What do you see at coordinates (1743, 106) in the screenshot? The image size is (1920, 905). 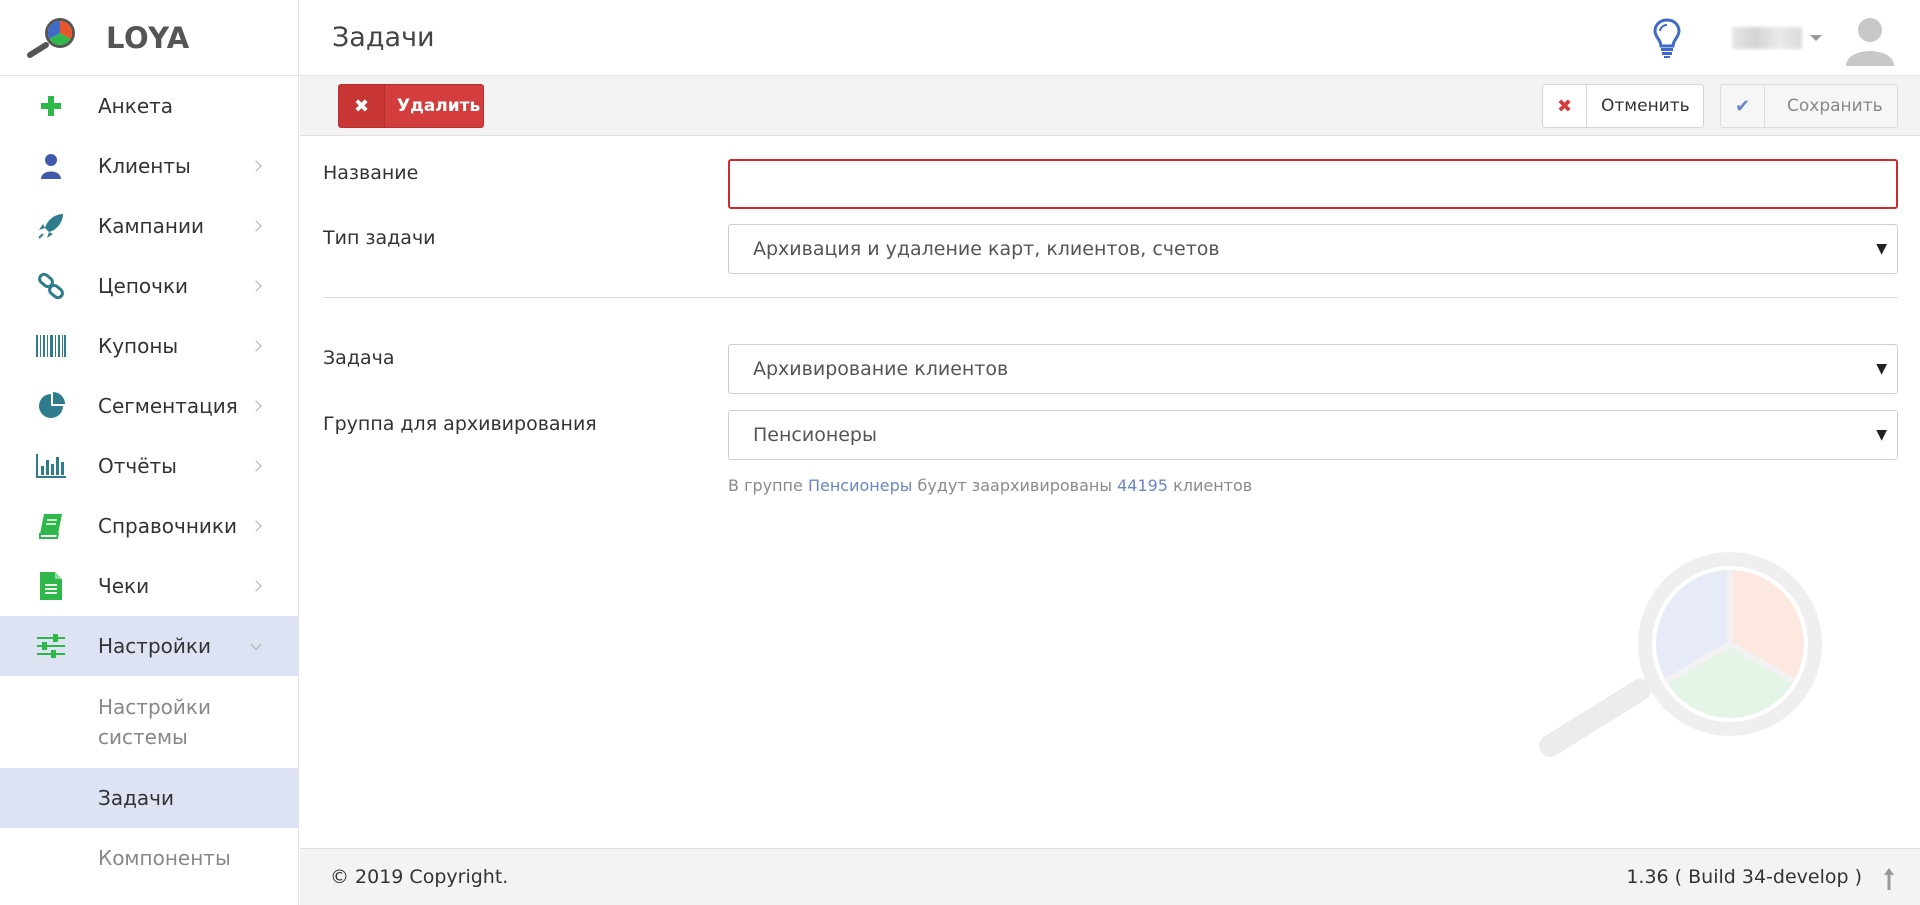 I see `check-icon: ✔` at bounding box center [1743, 106].